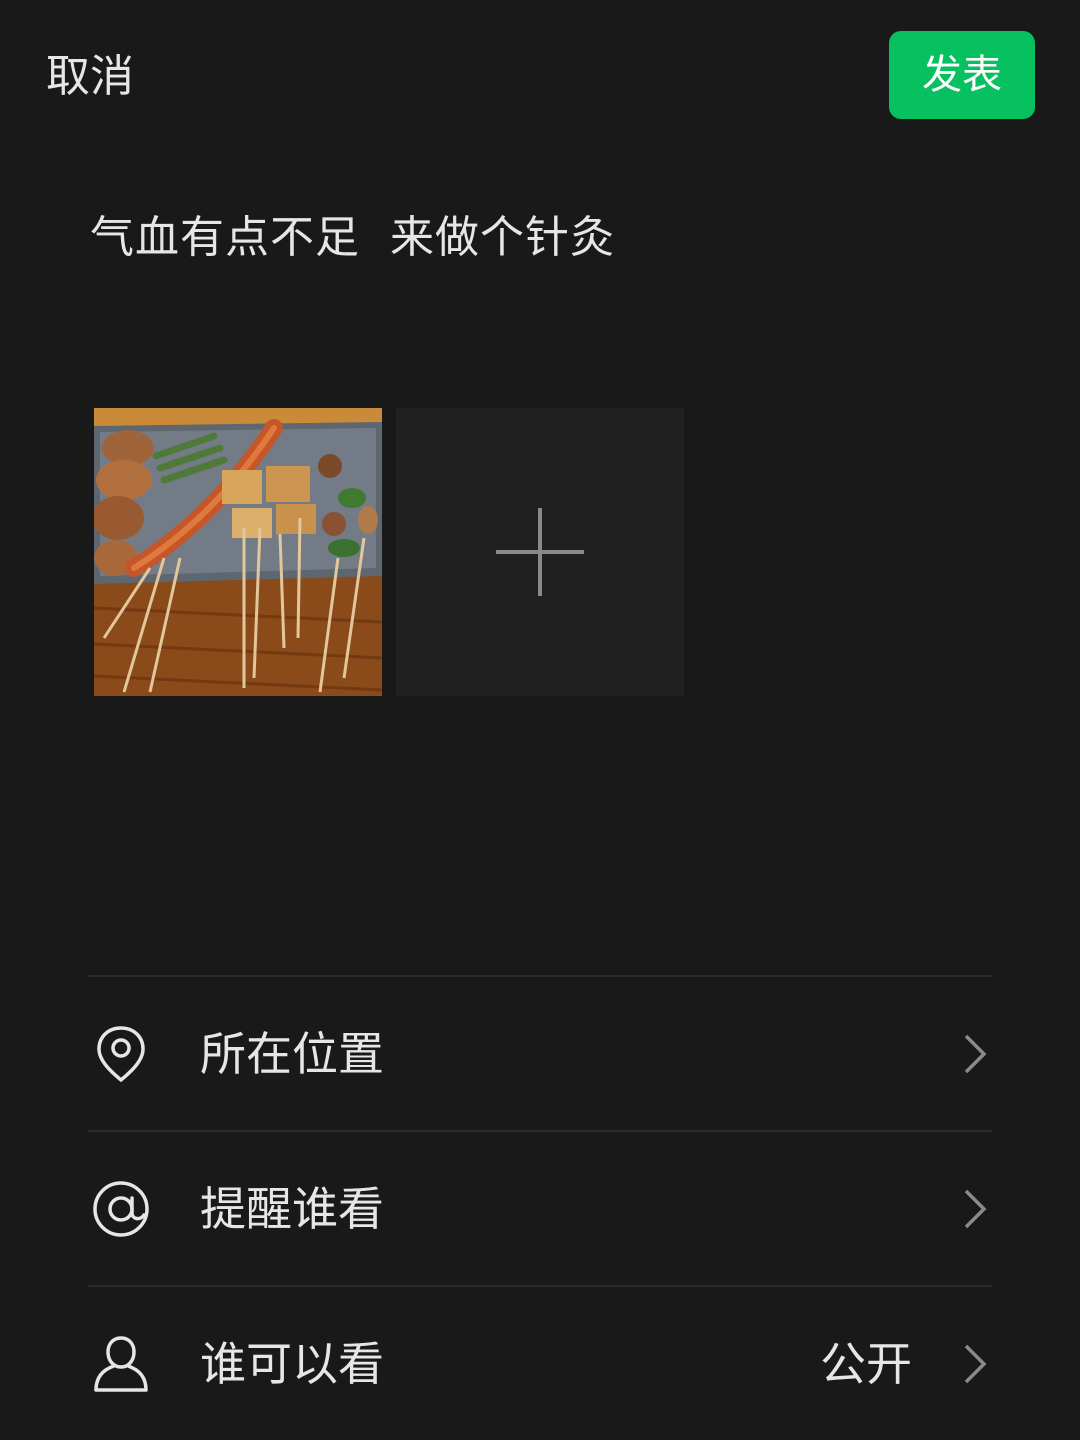  I want to click on attached-photo, so click(238, 552).